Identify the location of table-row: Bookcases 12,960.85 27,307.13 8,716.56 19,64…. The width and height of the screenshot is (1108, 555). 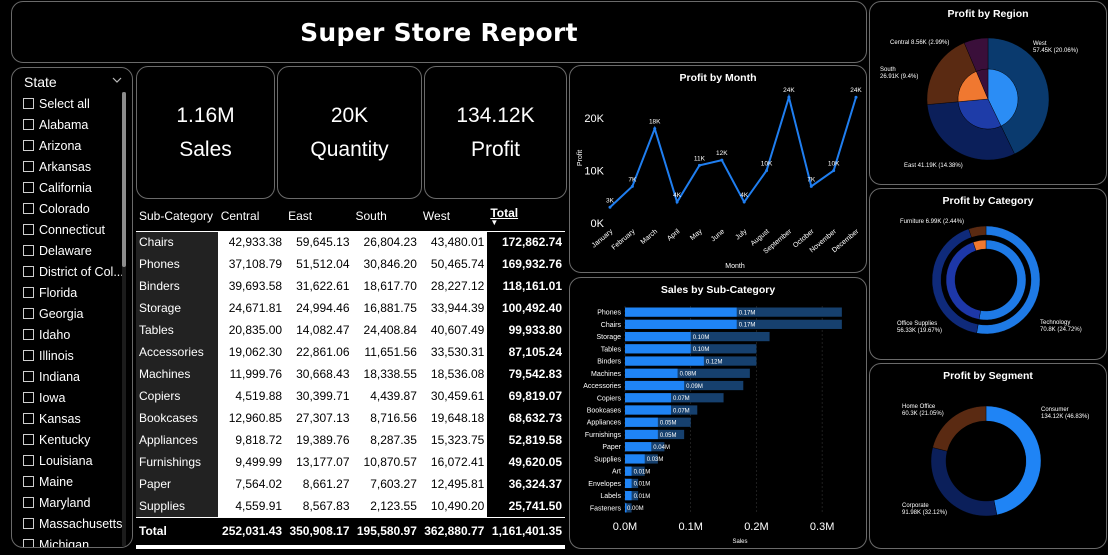
(350, 418).